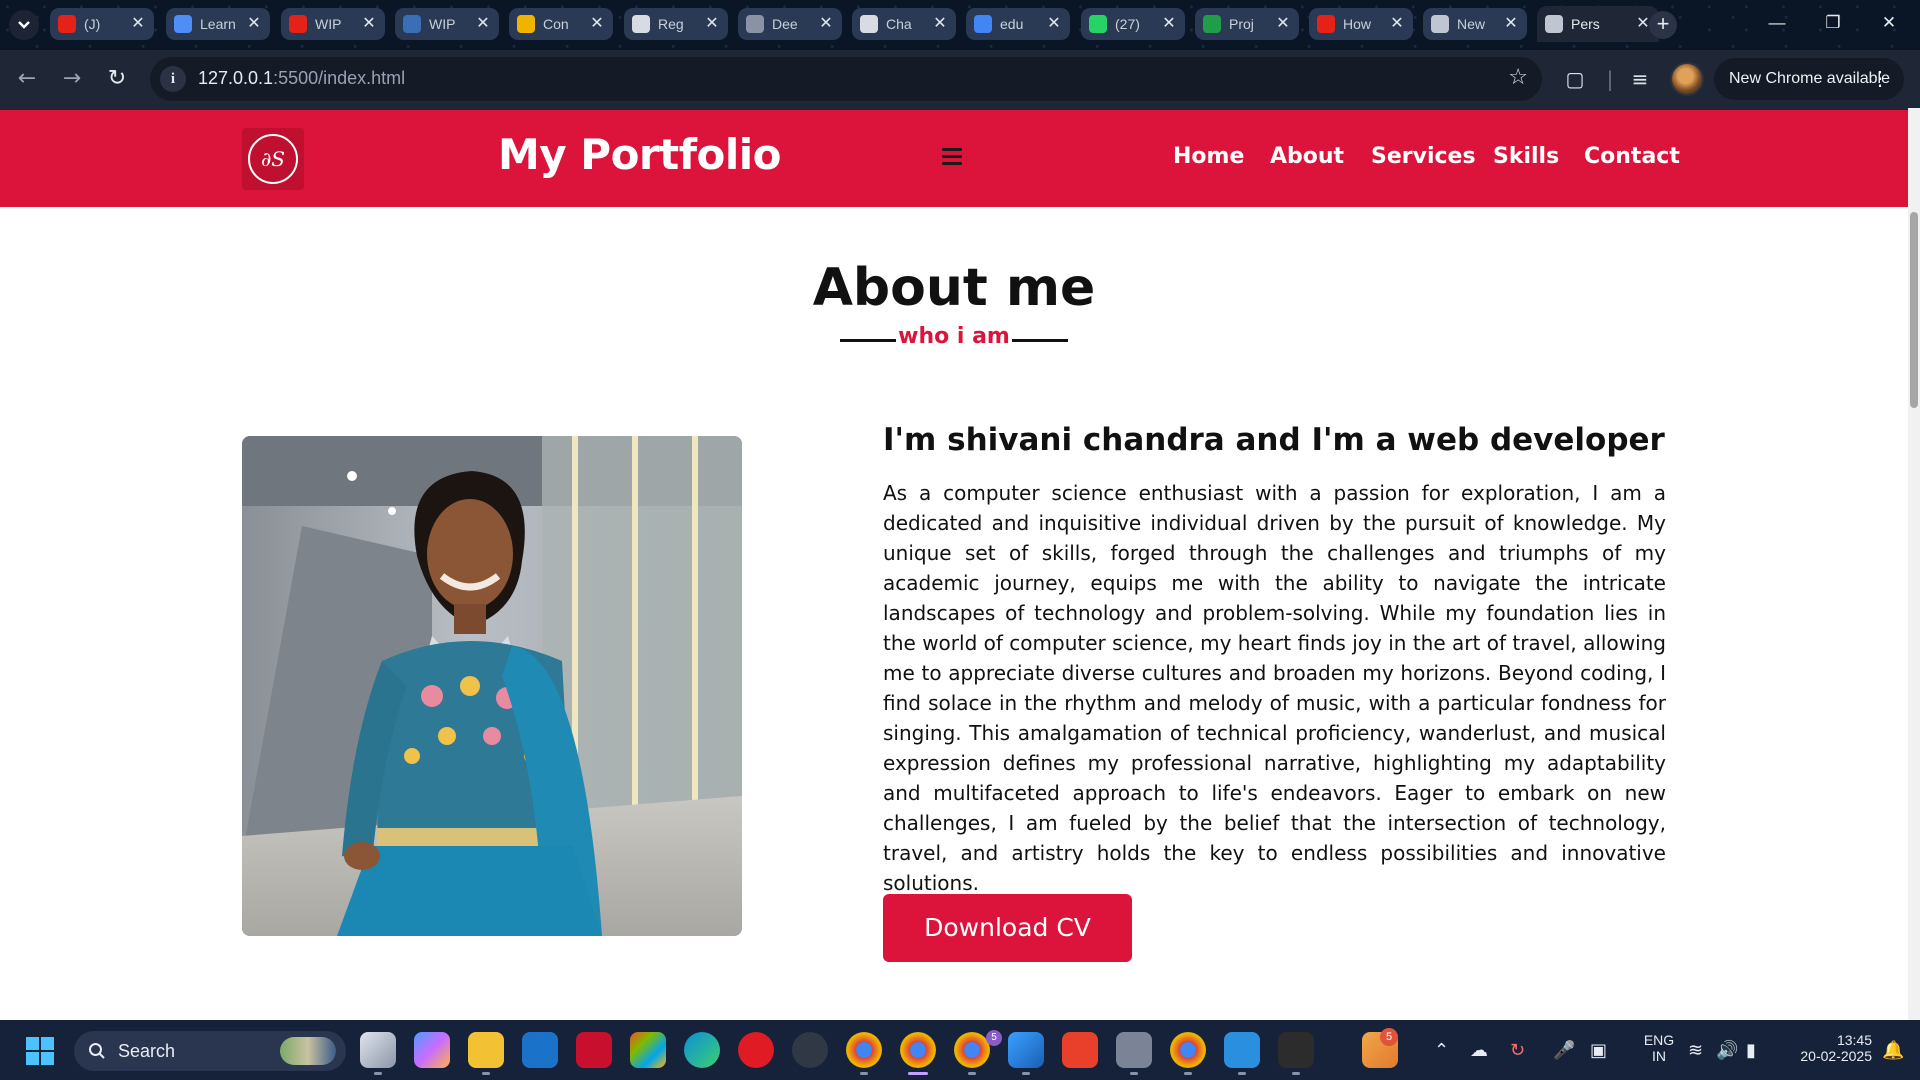  Describe the element at coordinates (1827, 1048) in the screenshot. I see `clock: 13:45 20-02-2025` at that location.